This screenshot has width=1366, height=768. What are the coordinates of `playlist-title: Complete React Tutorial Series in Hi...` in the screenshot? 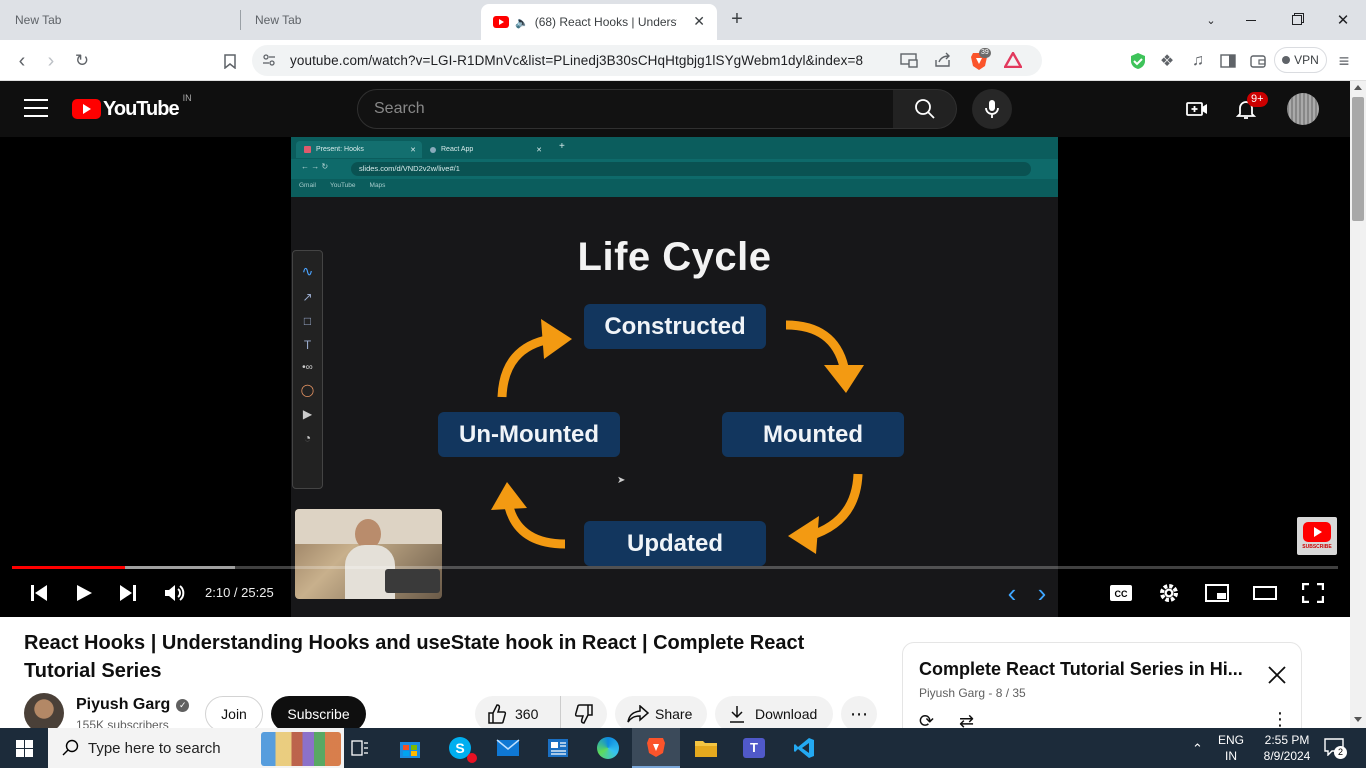 It's located at (1081, 669).